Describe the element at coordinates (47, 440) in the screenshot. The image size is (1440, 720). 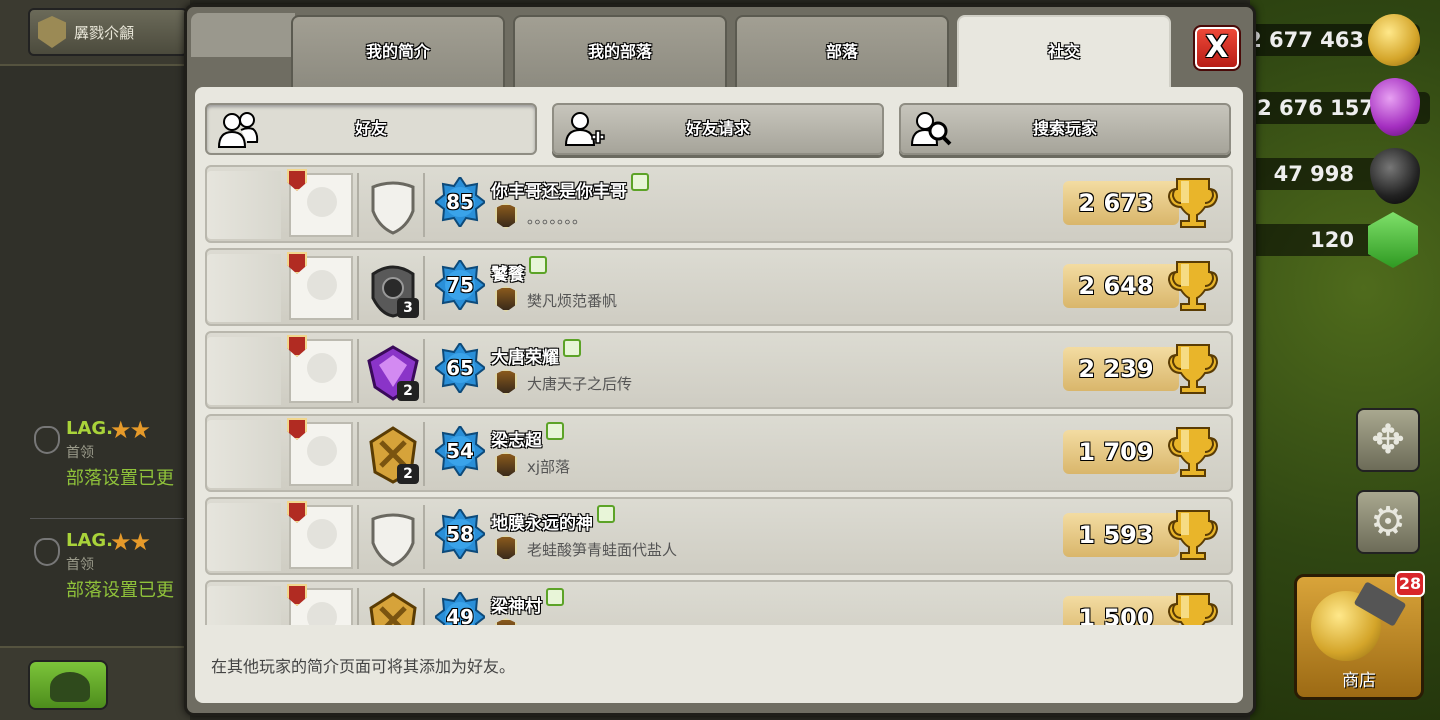
I see `chat-avatar-icon` at that location.